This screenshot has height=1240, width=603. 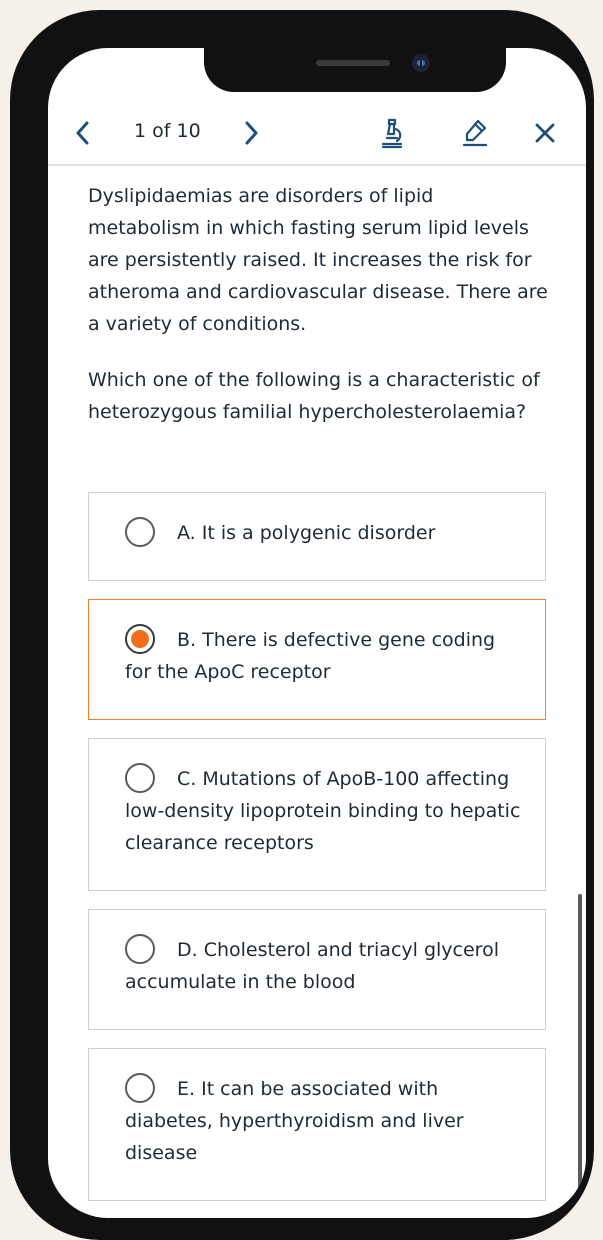 What do you see at coordinates (353, 63) in the screenshot?
I see `speaker-grille` at bounding box center [353, 63].